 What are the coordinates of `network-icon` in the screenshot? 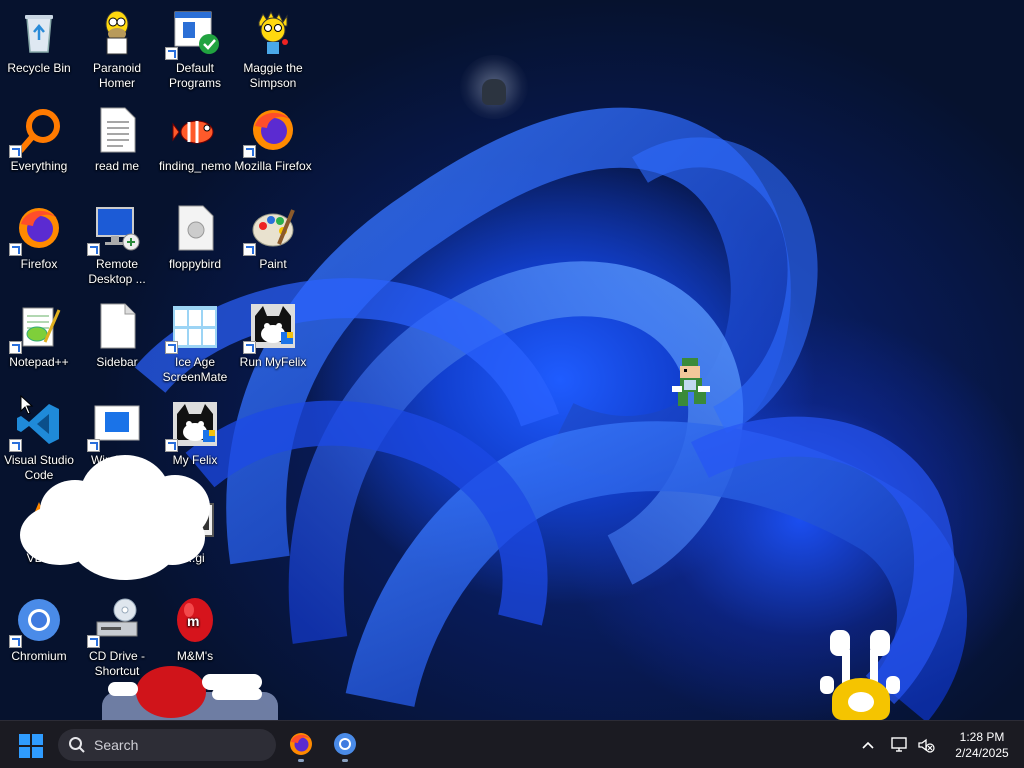 It's located at (899, 744).